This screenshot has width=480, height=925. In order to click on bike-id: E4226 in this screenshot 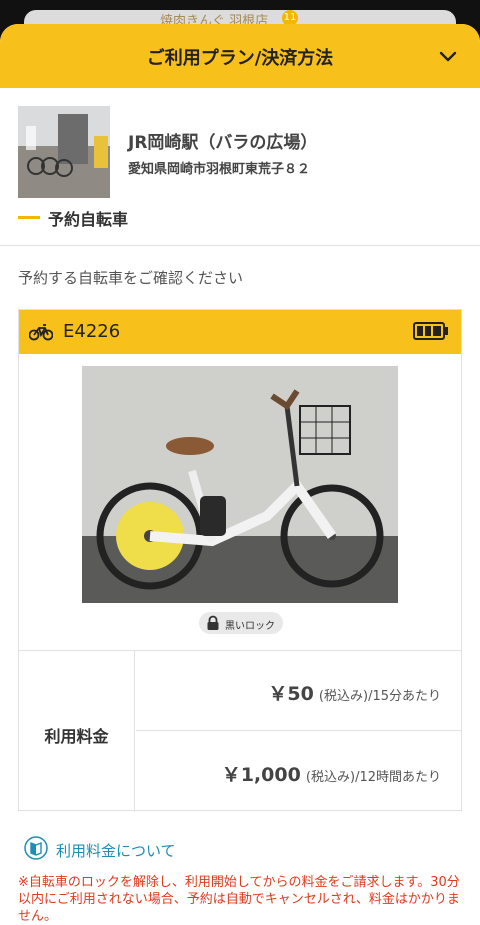, I will do `click(92, 331)`.